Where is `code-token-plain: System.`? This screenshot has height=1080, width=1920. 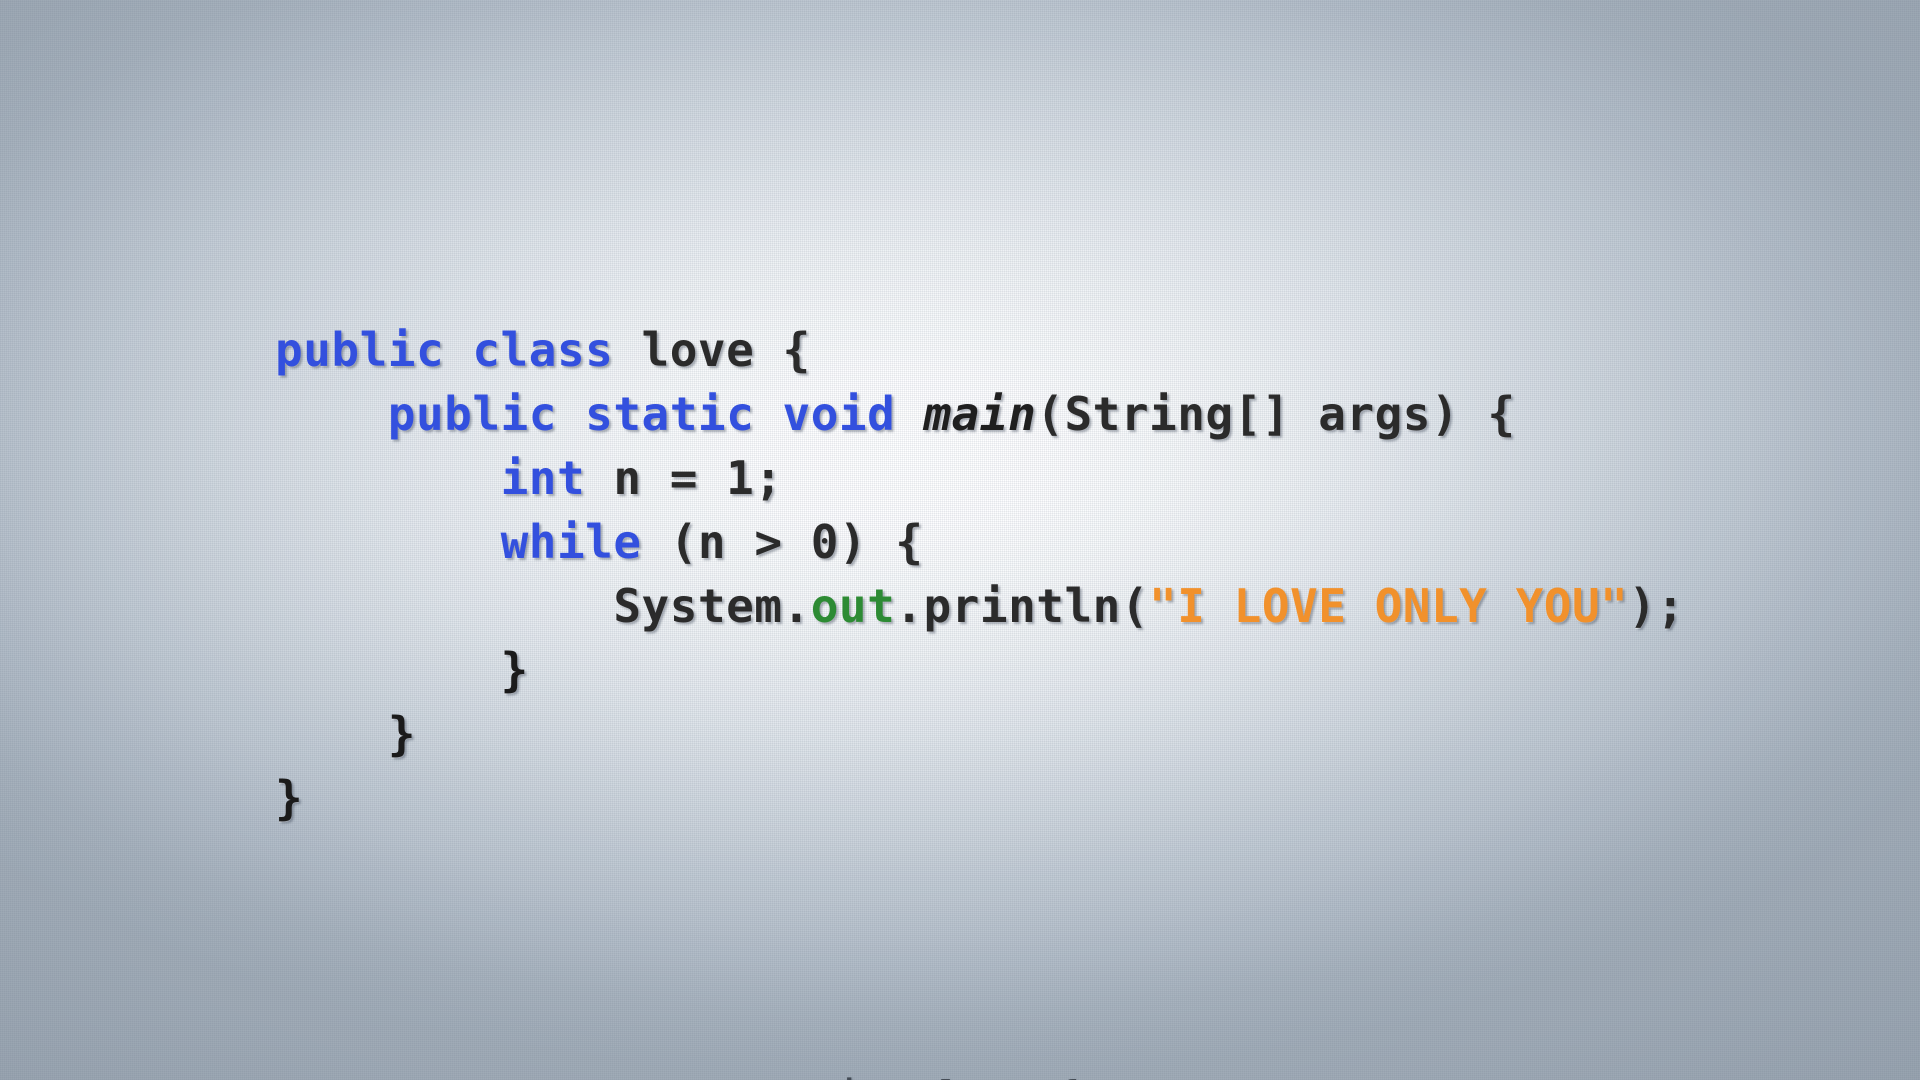 code-token-plain: System. is located at coordinates (543, 606).